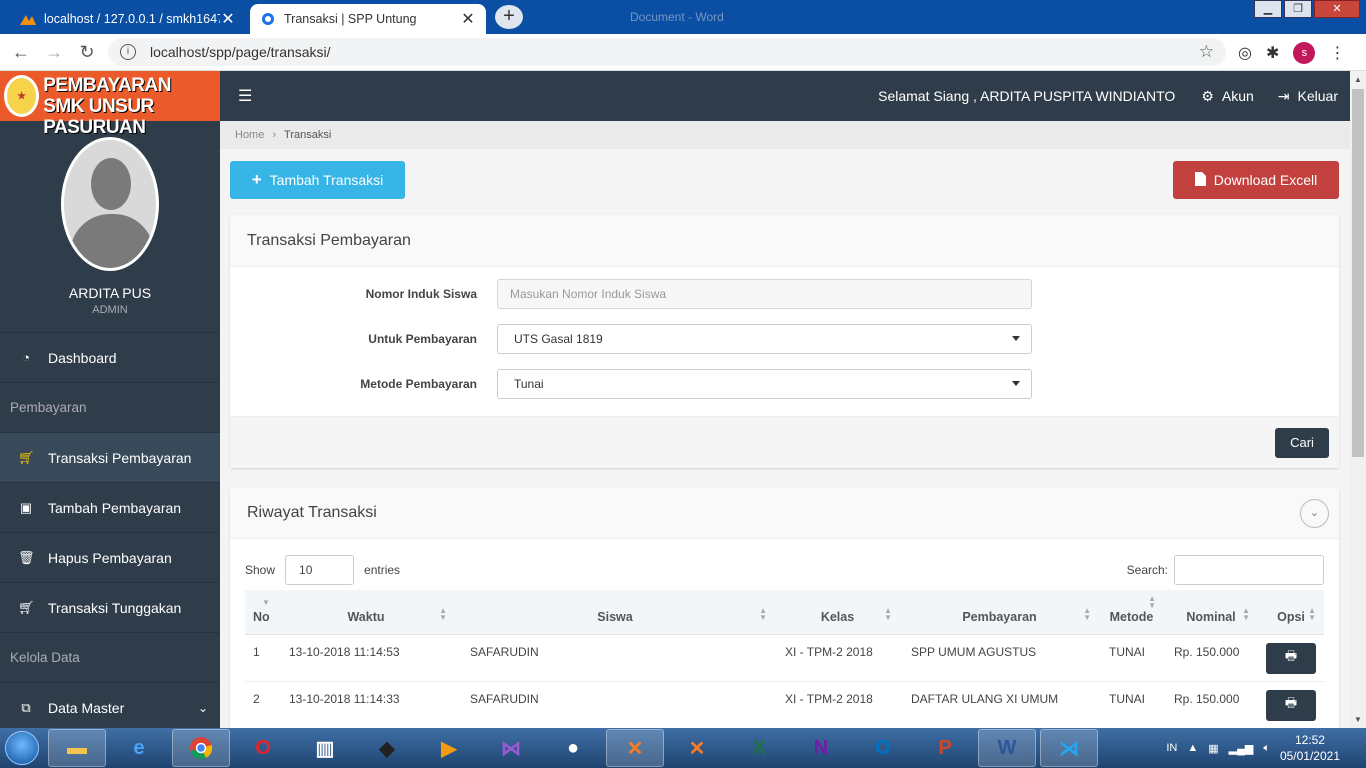 The width and height of the screenshot is (1366, 768). What do you see at coordinates (449, 748) in the screenshot?
I see `media-player-icon: ▶` at bounding box center [449, 748].